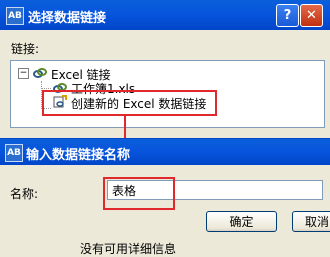  I want to click on tree-connector, so click(46, 88).